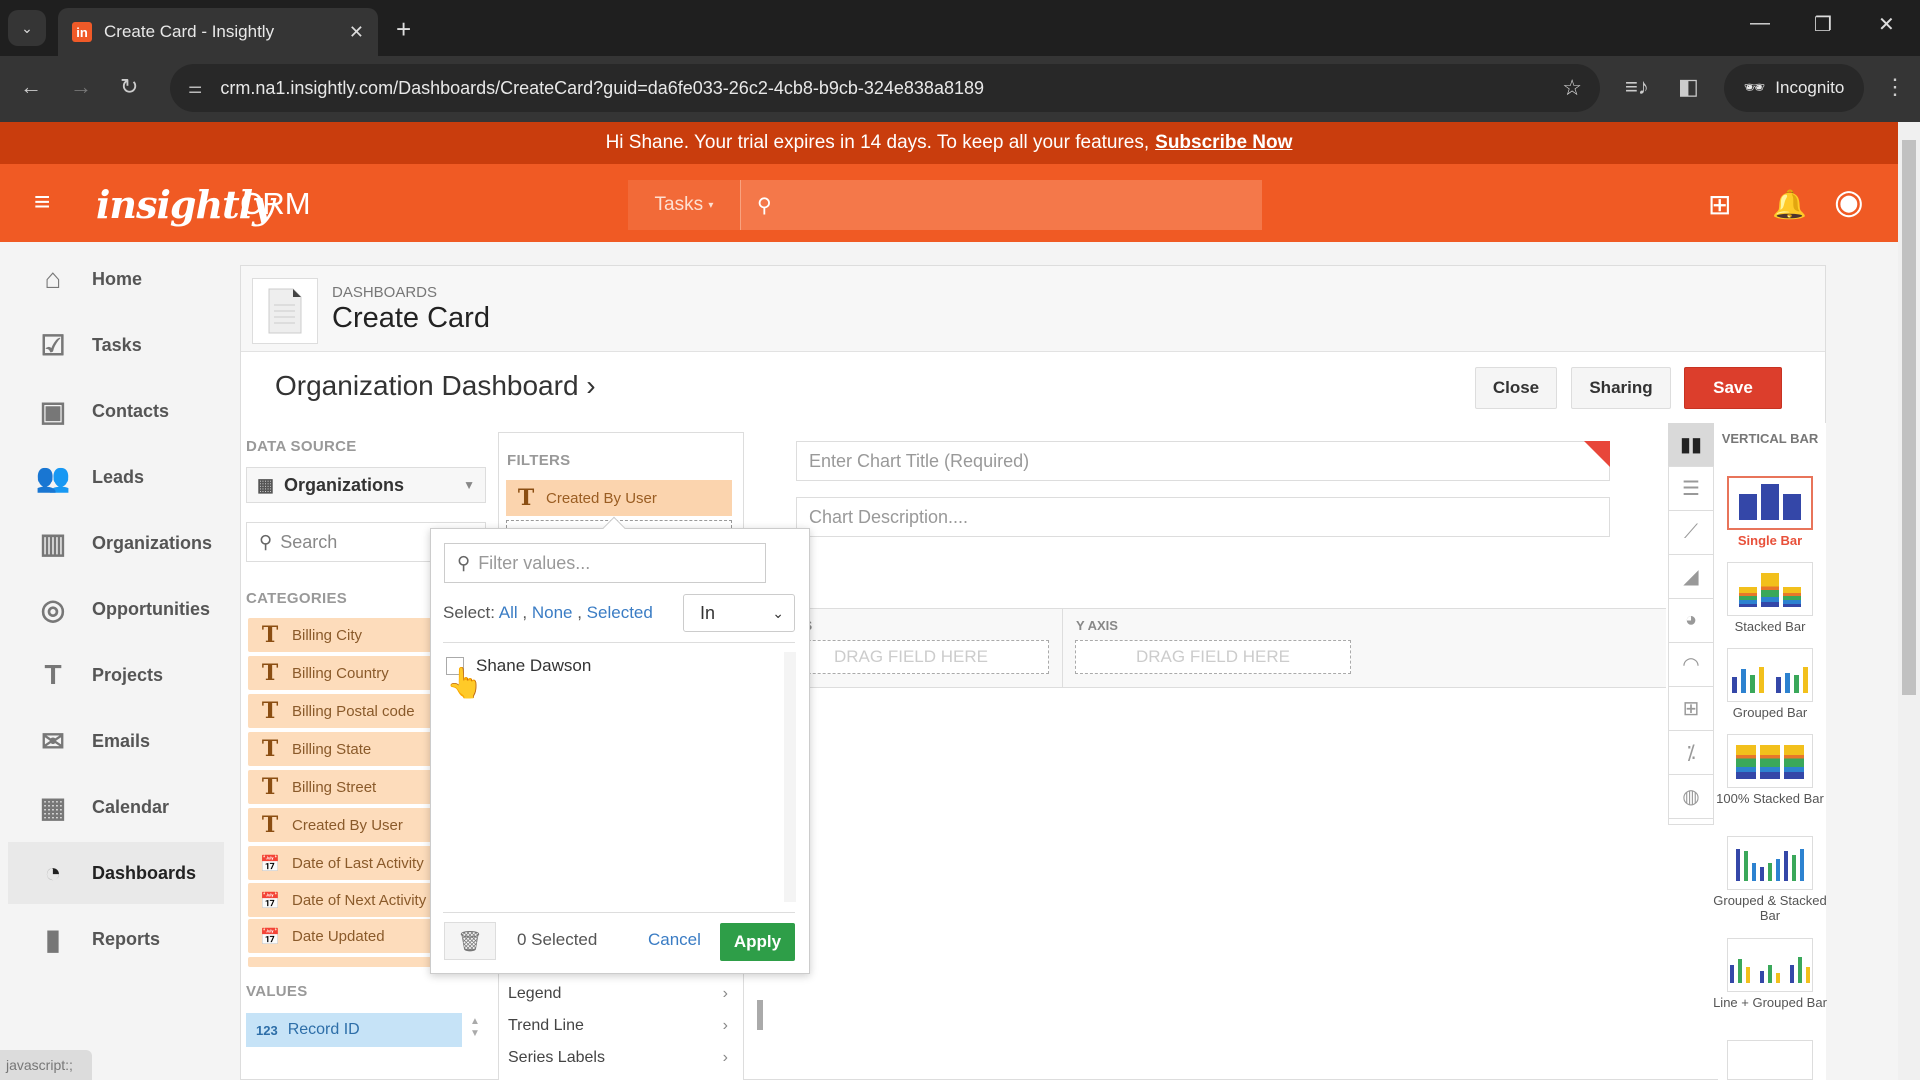 The image size is (1920, 1080). What do you see at coordinates (1770, 675) in the screenshot?
I see `chart-type-grouped-bar` at bounding box center [1770, 675].